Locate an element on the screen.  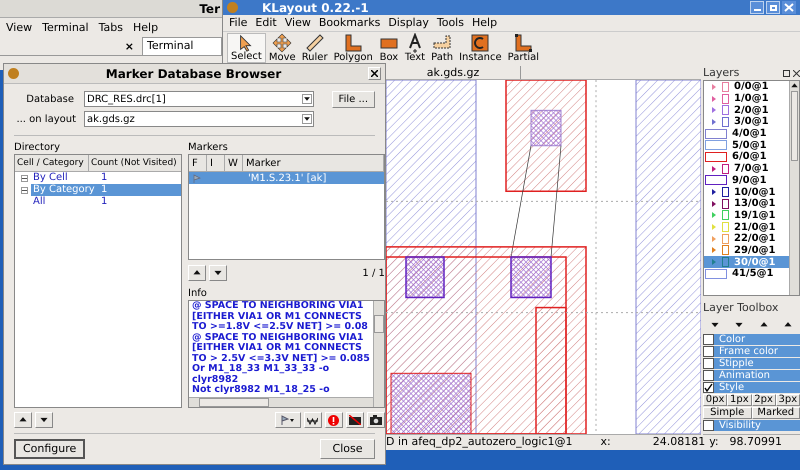
close-tab-button: × is located at coordinates (129, 46).